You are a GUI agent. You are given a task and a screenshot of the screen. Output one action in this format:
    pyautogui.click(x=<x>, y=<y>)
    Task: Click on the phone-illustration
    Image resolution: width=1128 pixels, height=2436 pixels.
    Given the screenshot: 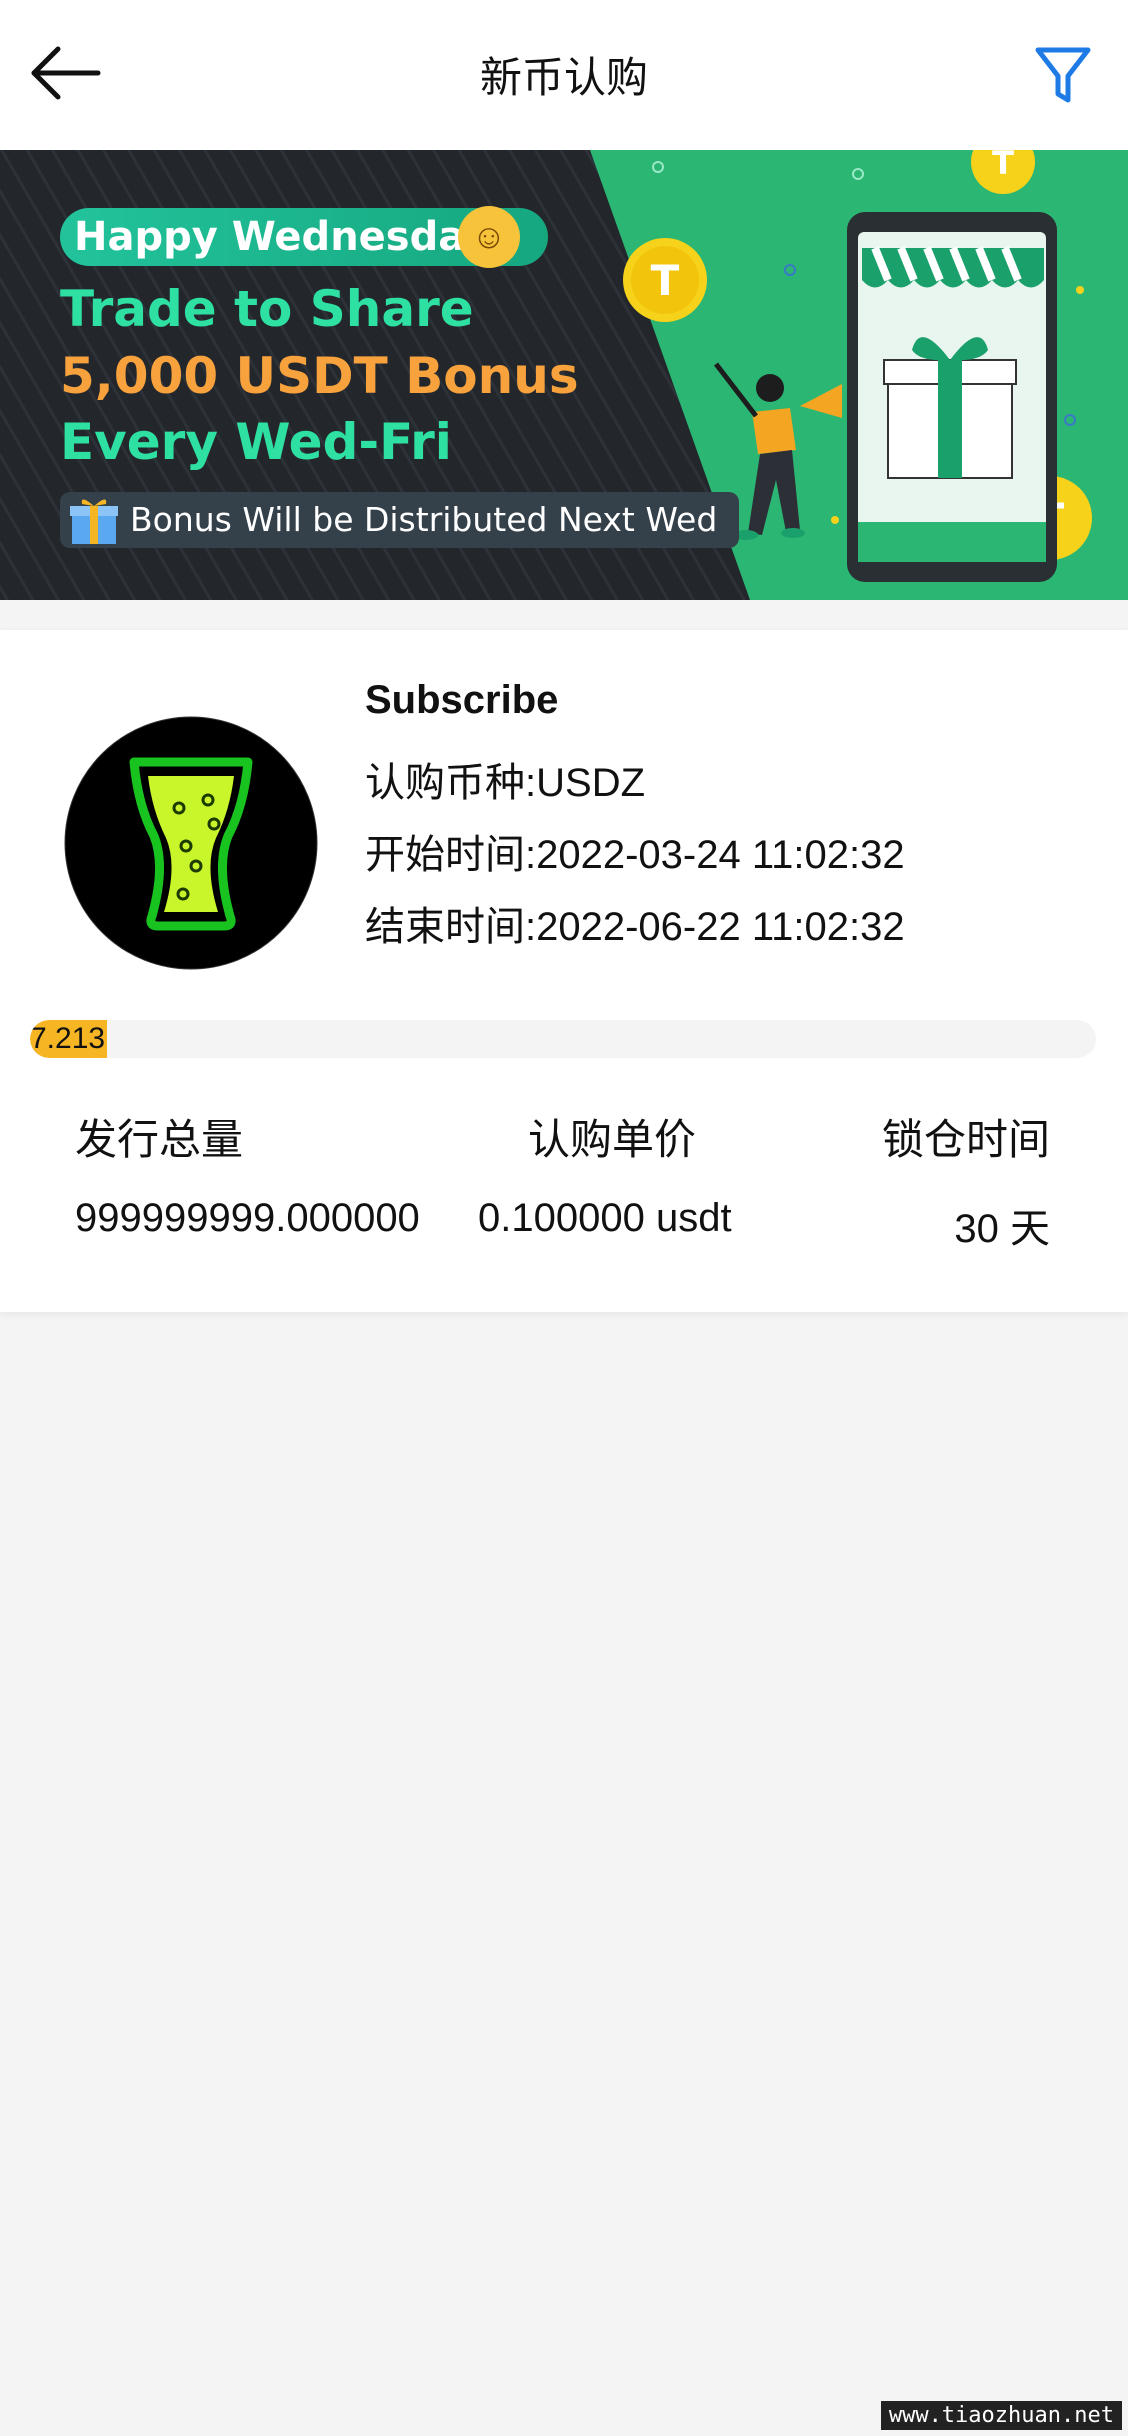 What is the action you would take?
    pyautogui.click(x=952, y=397)
    